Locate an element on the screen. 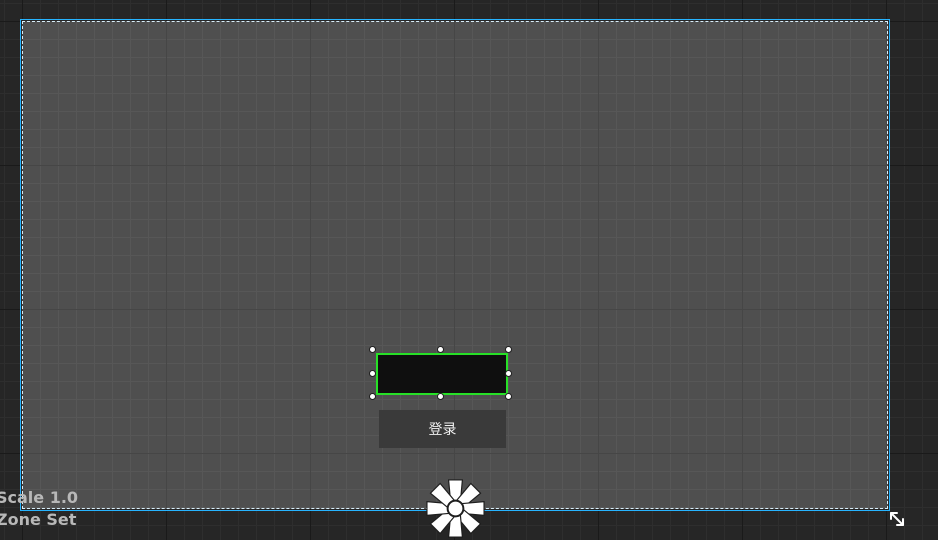 This screenshot has width=938, height=540. resize-handle-bottom is located at coordinates (440, 396).